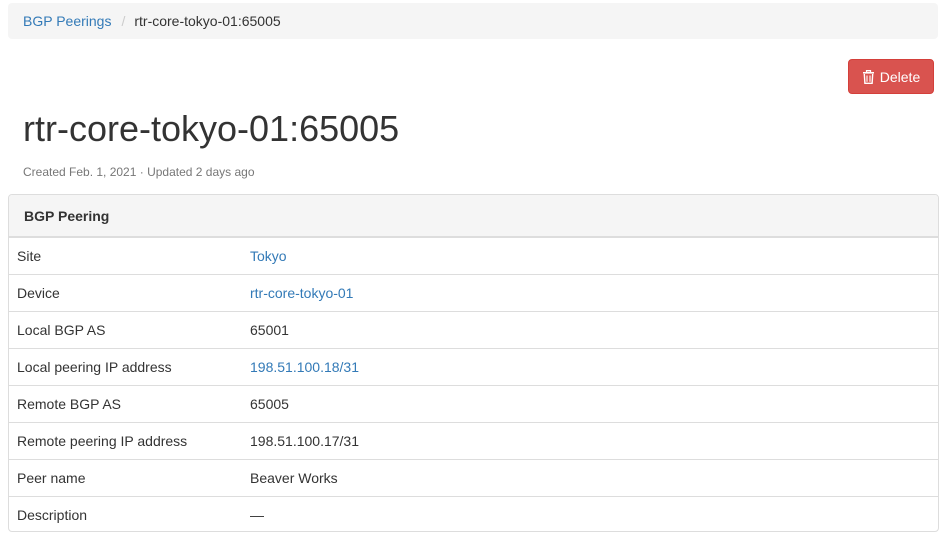  Describe the element at coordinates (304, 441) in the screenshot. I see `row-value: 198.51.100.17/31` at that location.